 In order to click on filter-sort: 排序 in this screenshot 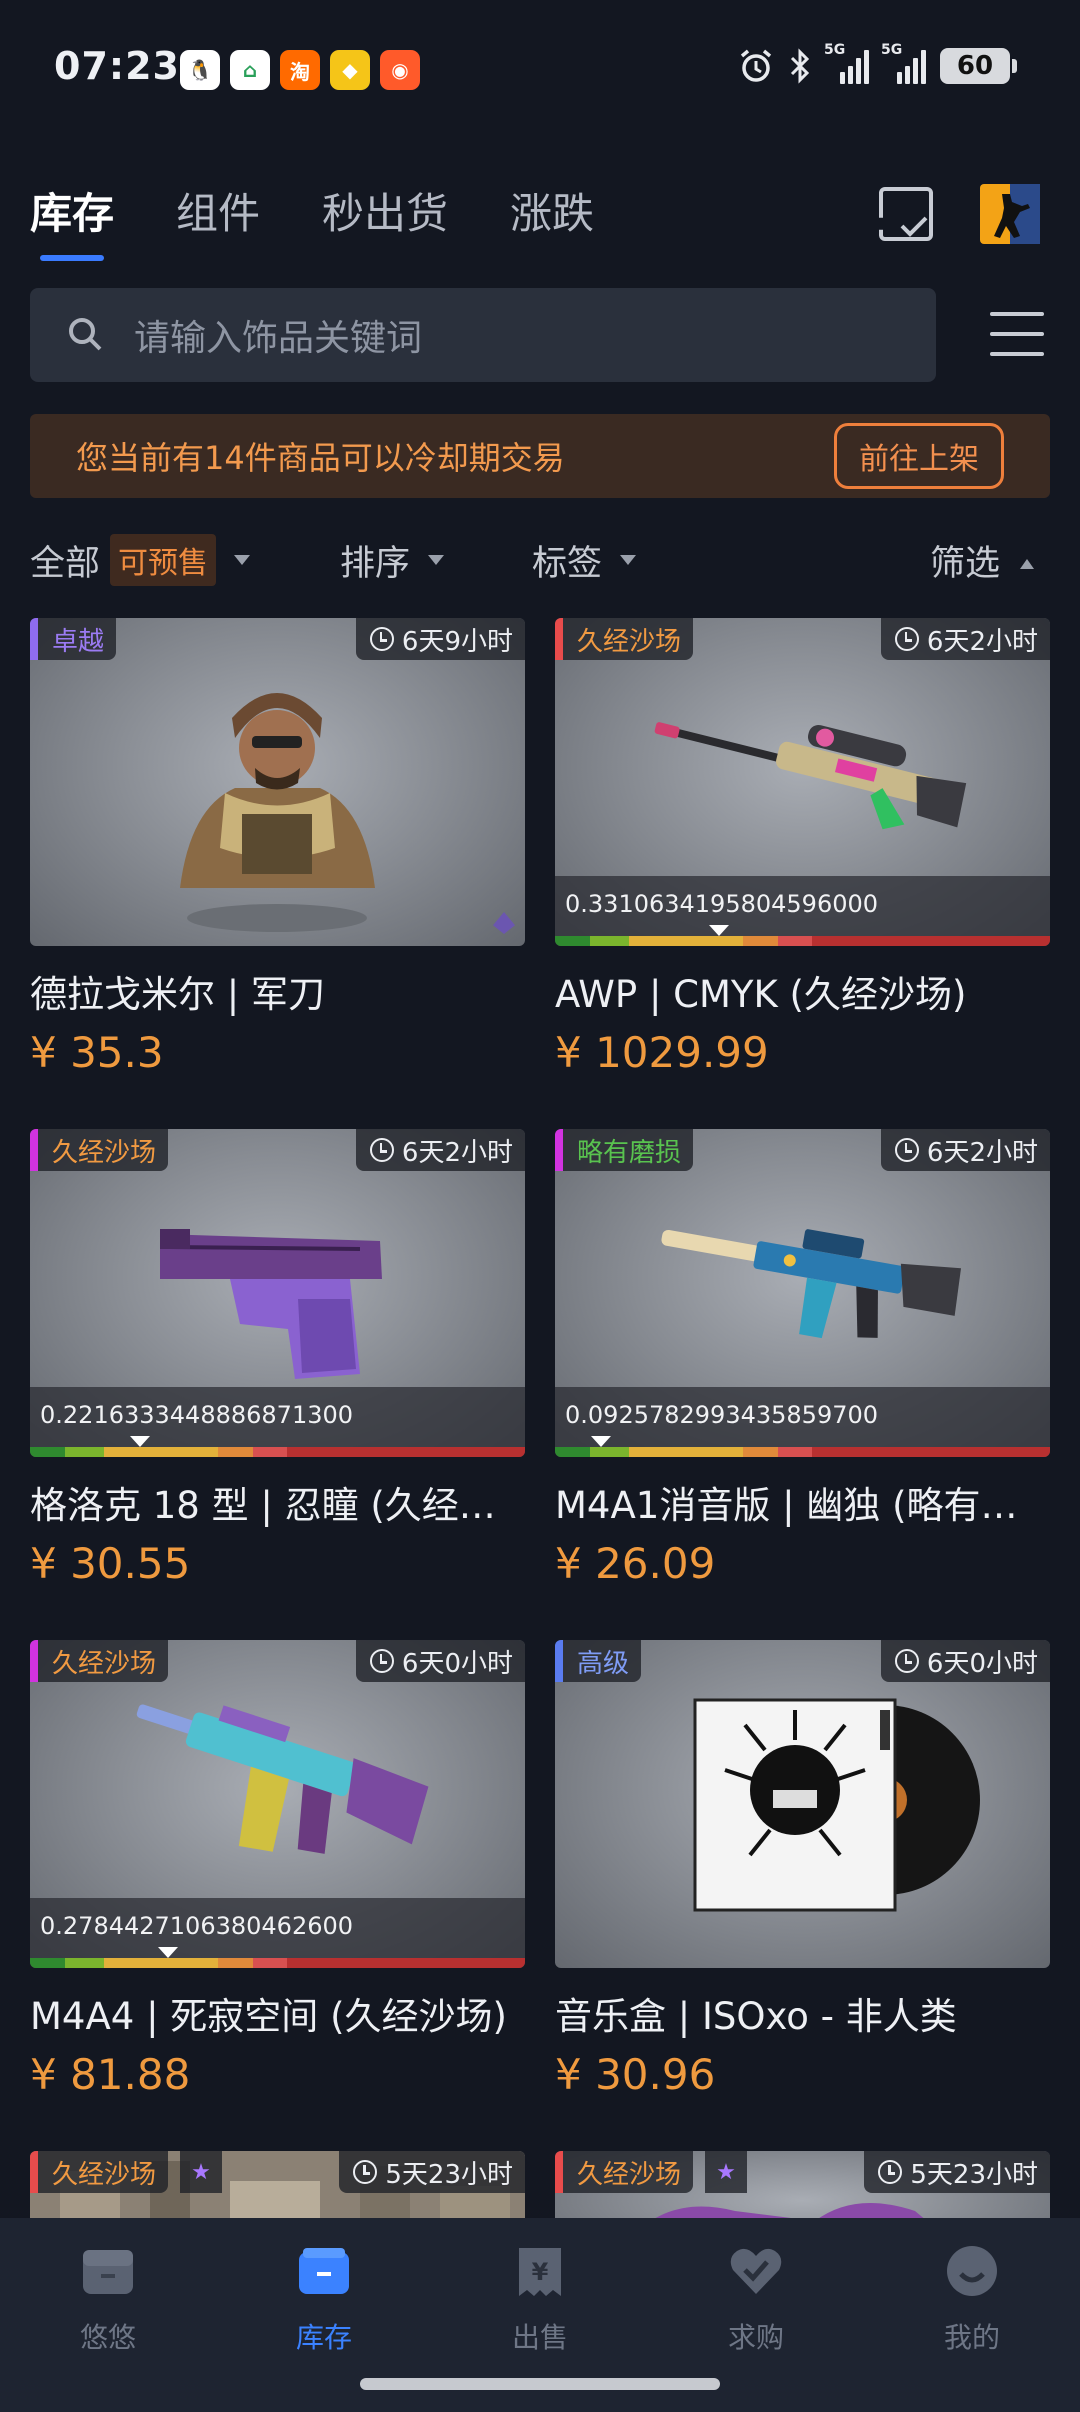, I will do `click(436, 560)`.